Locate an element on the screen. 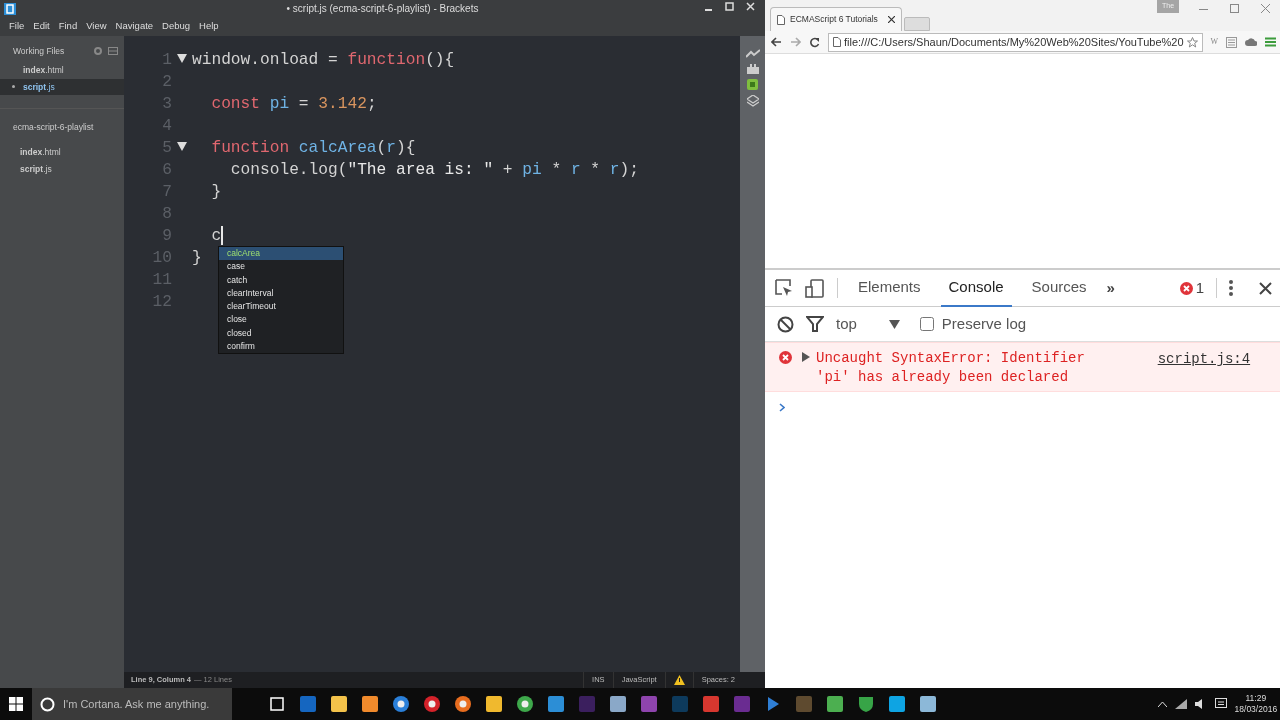 Image resolution: width=1280 pixels, height=720 pixels. list-icon is located at coordinates (1232, 42).